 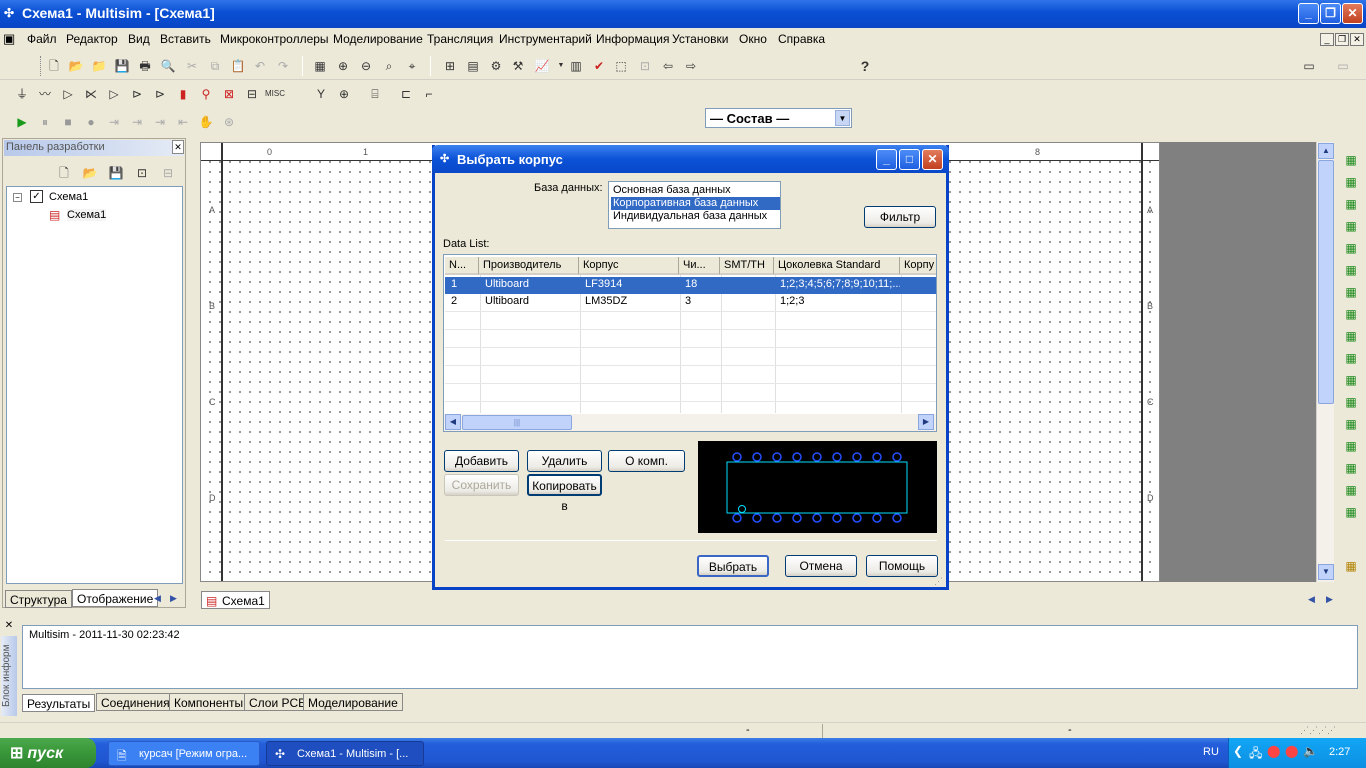 What do you see at coordinates (160, 94) in the screenshot?
I see `cmos-icon: ⊳` at bounding box center [160, 94].